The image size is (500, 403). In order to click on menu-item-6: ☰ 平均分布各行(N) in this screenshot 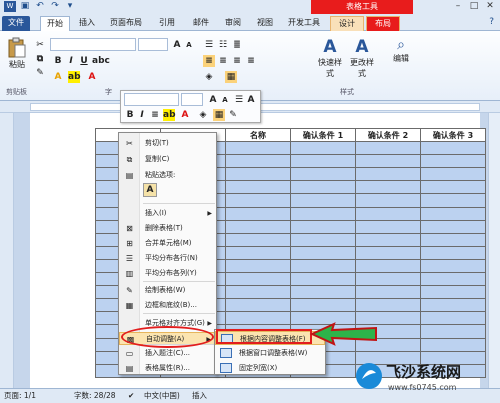, I will do `click(167, 258)`.